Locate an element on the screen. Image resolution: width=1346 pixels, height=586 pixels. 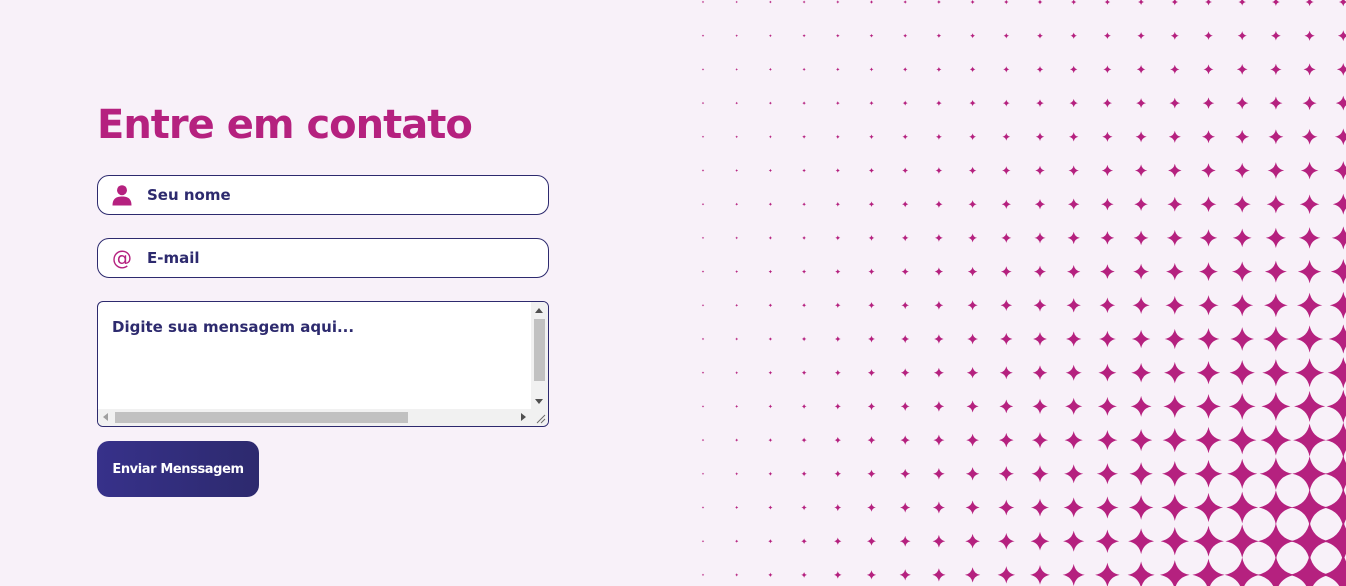
name-field is located at coordinates (323, 195).